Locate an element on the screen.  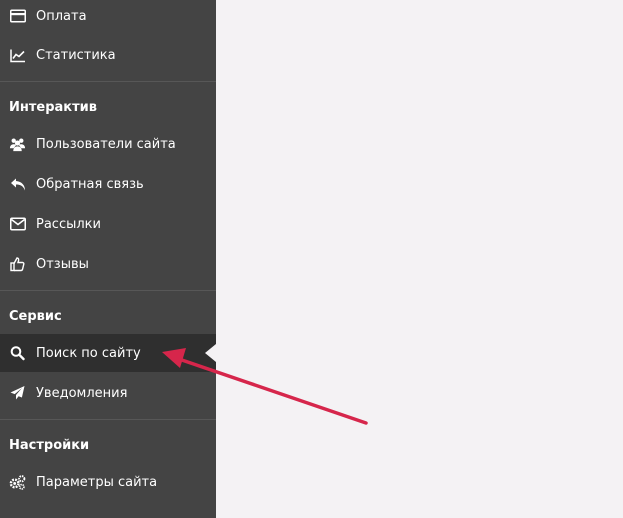
users-icon is located at coordinates (17, 144).